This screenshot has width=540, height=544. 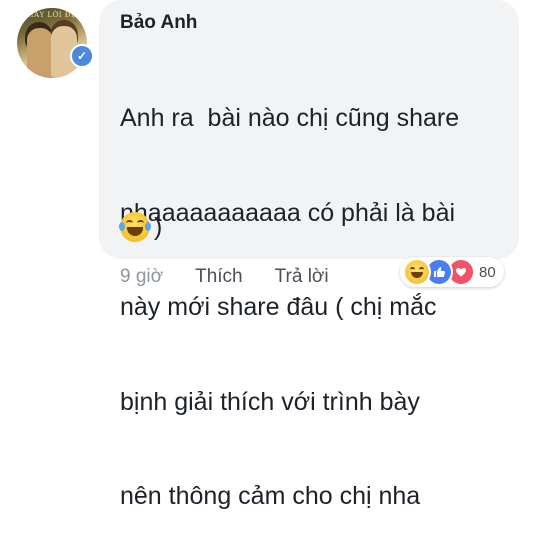 What do you see at coordinates (158, 226) in the screenshot?
I see `comment-emoji-tail: )` at bounding box center [158, 226].